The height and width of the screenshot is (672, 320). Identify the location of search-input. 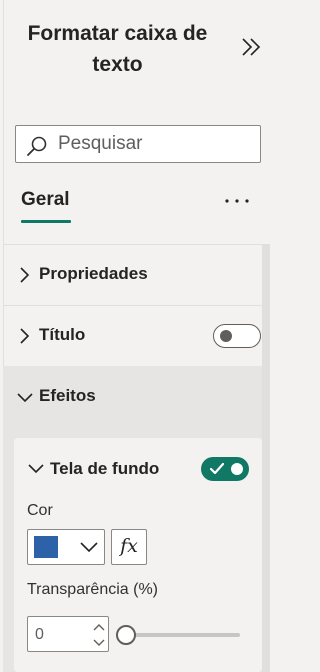
(155, 144).